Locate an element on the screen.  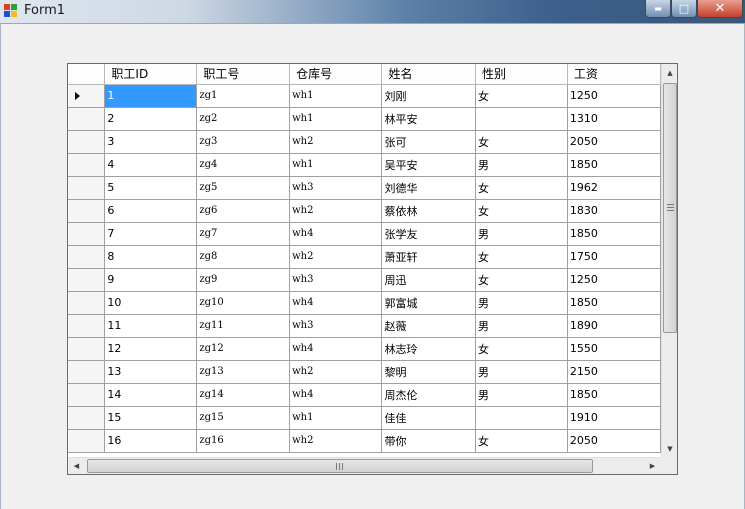
table-row: 1 zg1 wh1 刘刚女 1250 is located at coordinates (364, 96).